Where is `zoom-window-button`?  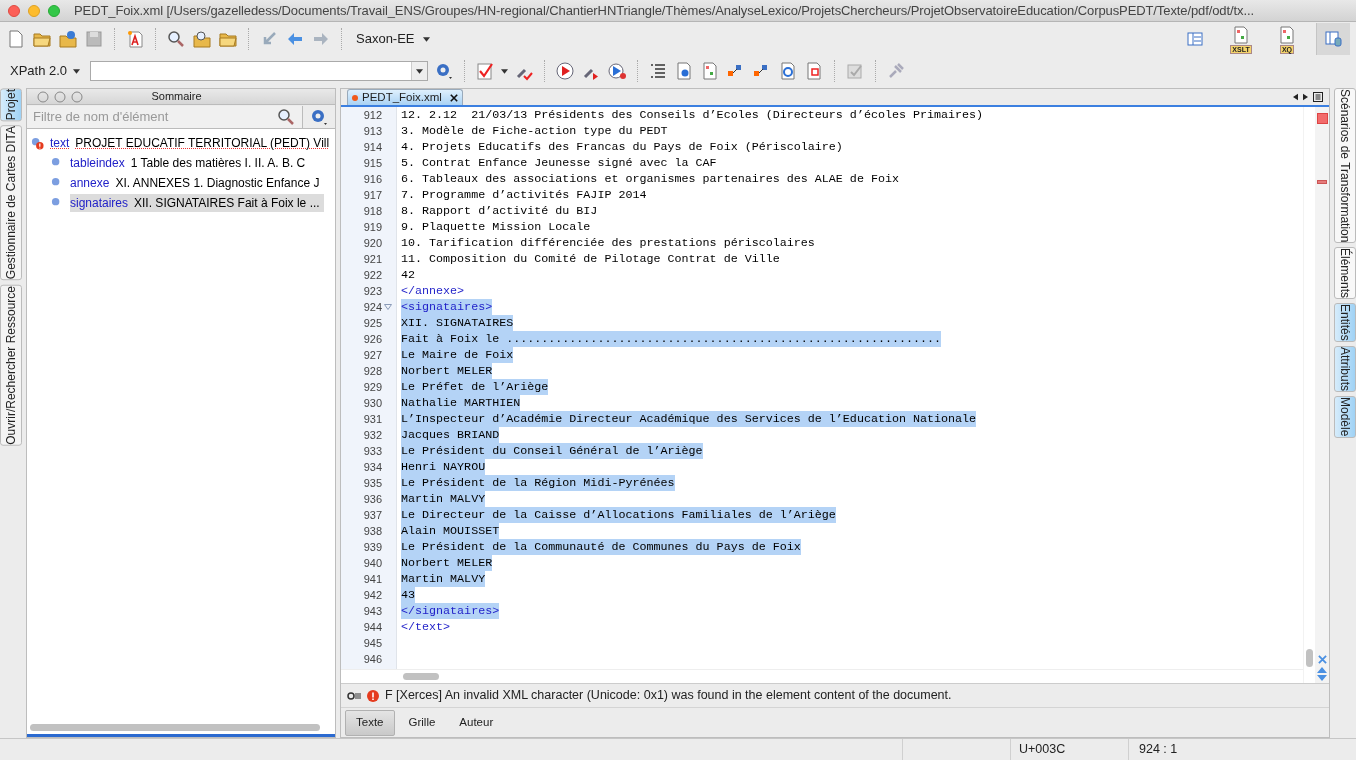
zoom-window-button is located at coordinates (54, 10).